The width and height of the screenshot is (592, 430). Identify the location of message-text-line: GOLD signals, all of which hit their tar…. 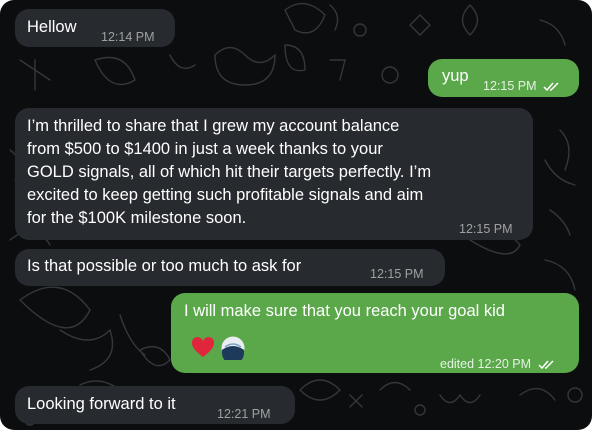
(229, 172).